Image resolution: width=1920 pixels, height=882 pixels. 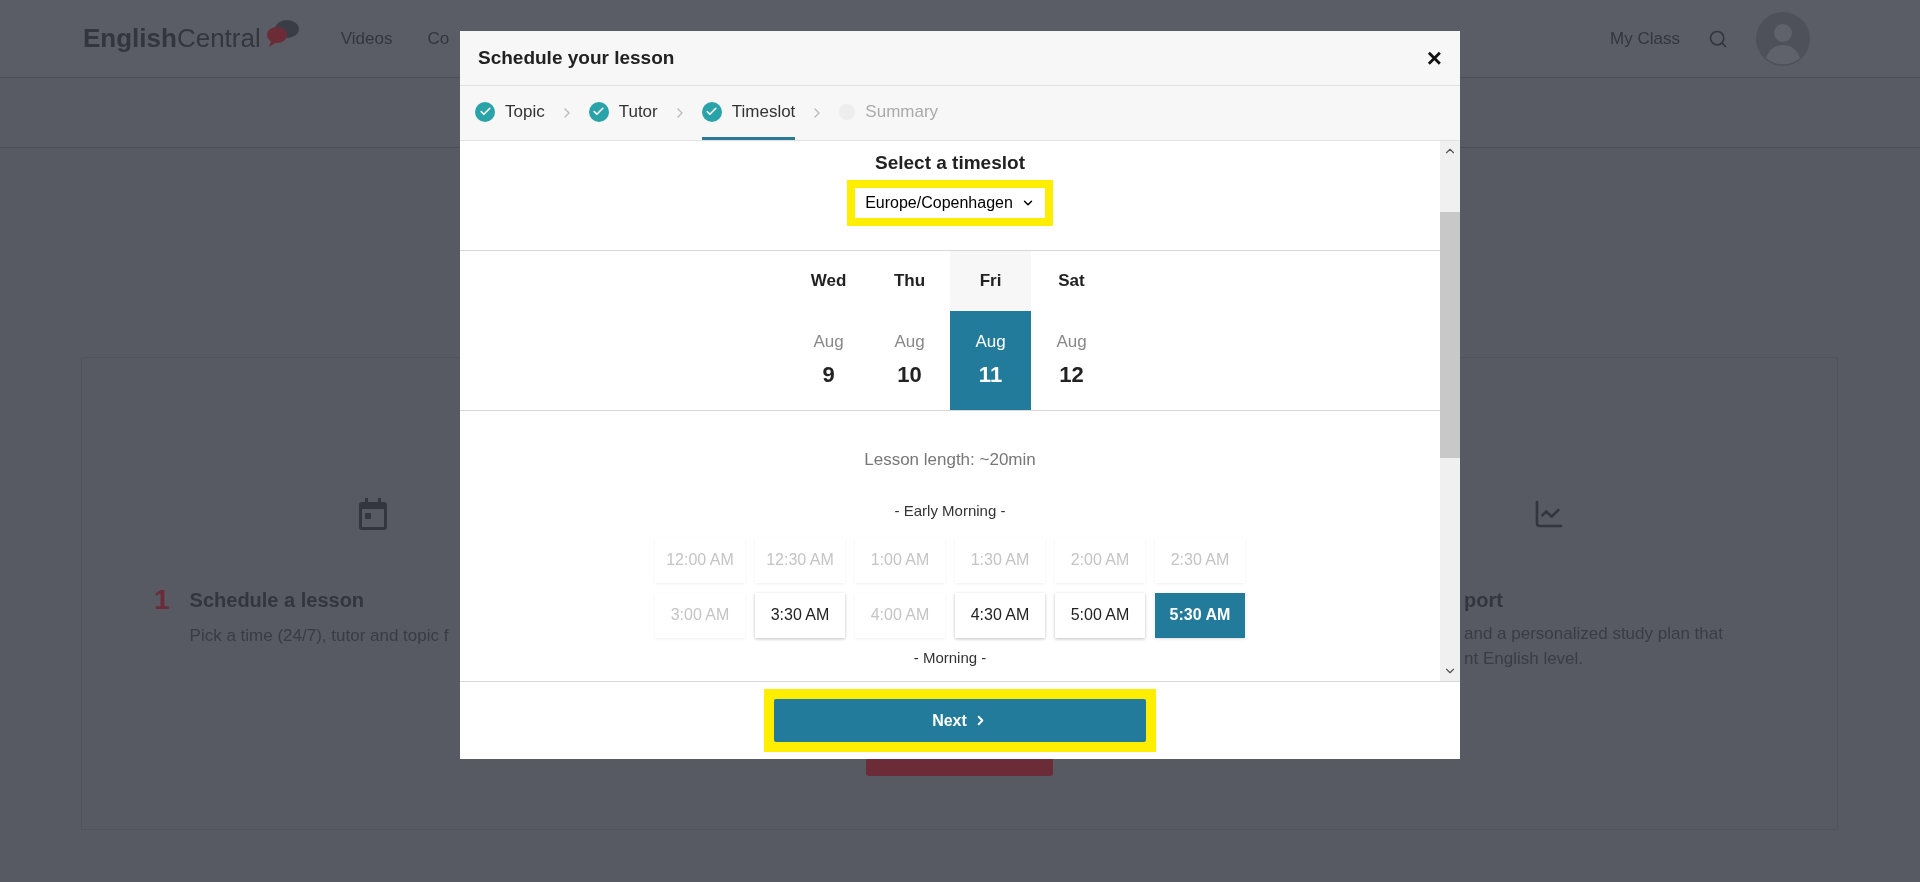 What do you see at coordinates (1000, 615) in the screenshot?
I see `timeslot-button: 4:30 AM` at bounding box center [1000, 615].